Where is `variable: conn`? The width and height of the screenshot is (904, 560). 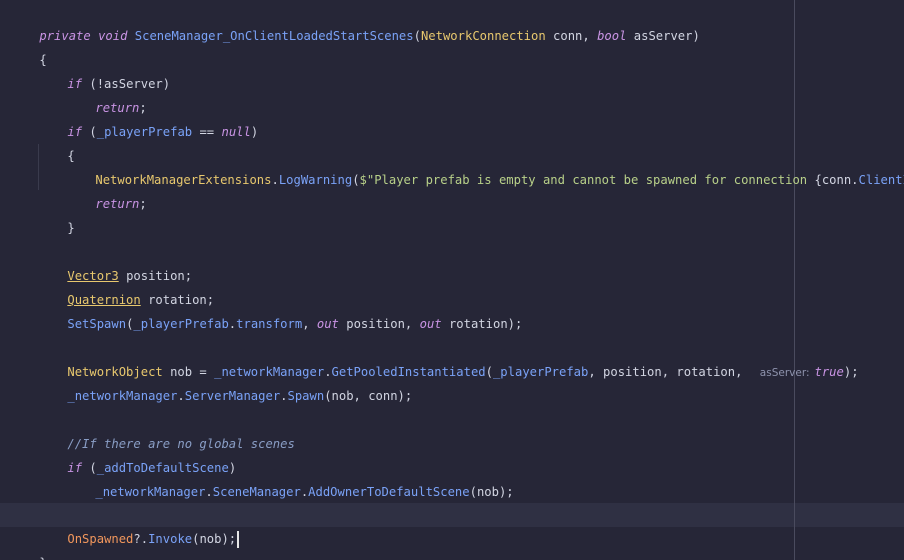
variable: conn is located at coordinates (836, 180).